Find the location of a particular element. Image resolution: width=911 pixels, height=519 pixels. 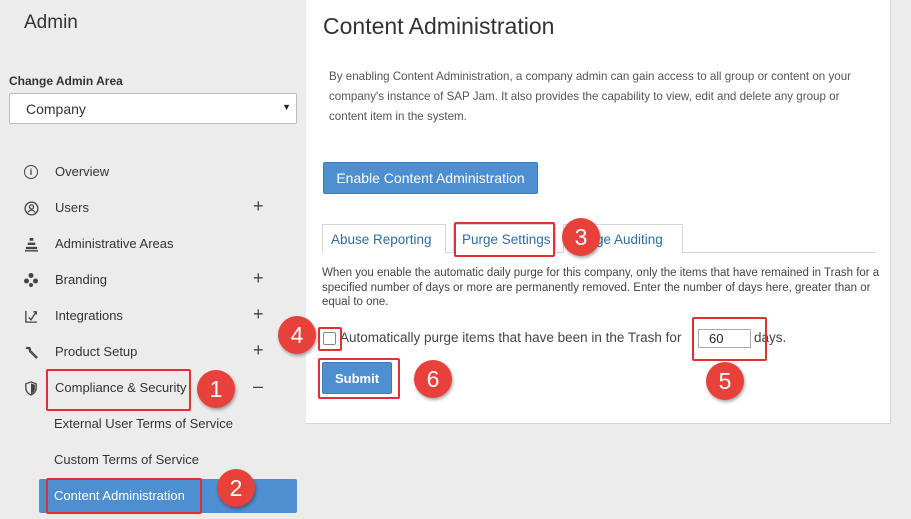

sidebar-subitem-custom-terms: Custom Terms of Service is located at coordinates (153, 460).